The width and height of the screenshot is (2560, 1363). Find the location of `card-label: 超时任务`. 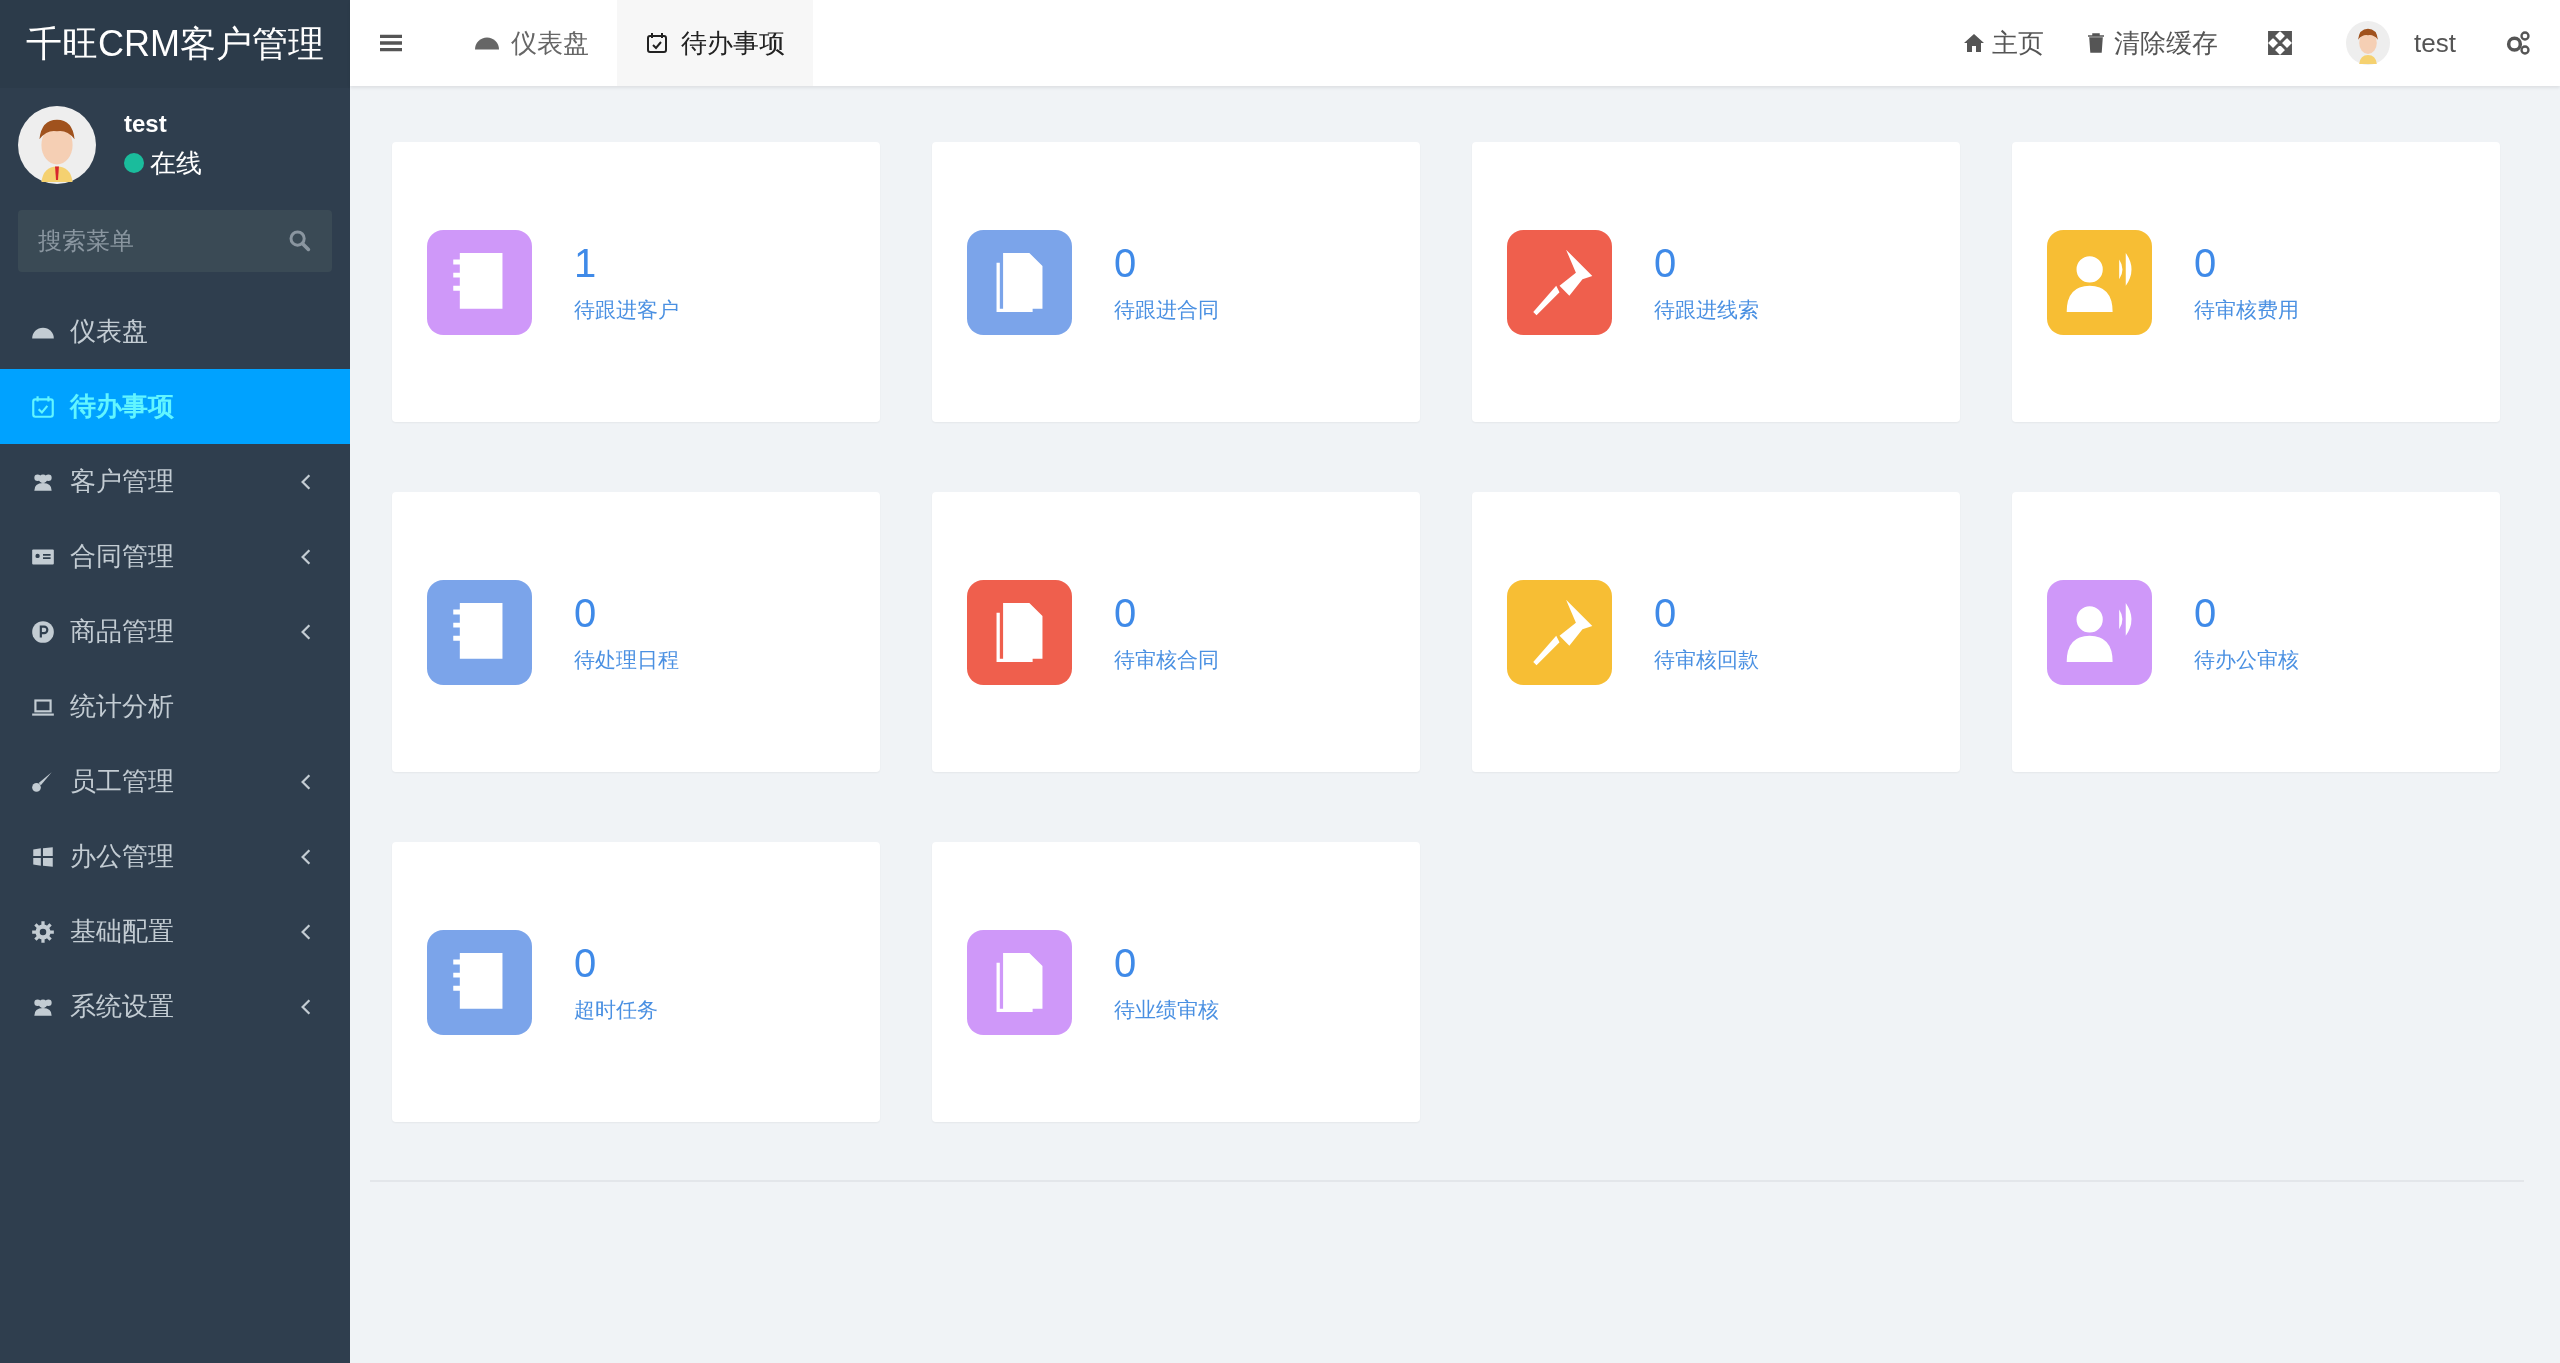

card-label: 超时任务 is located at coordinates (616, 1009).